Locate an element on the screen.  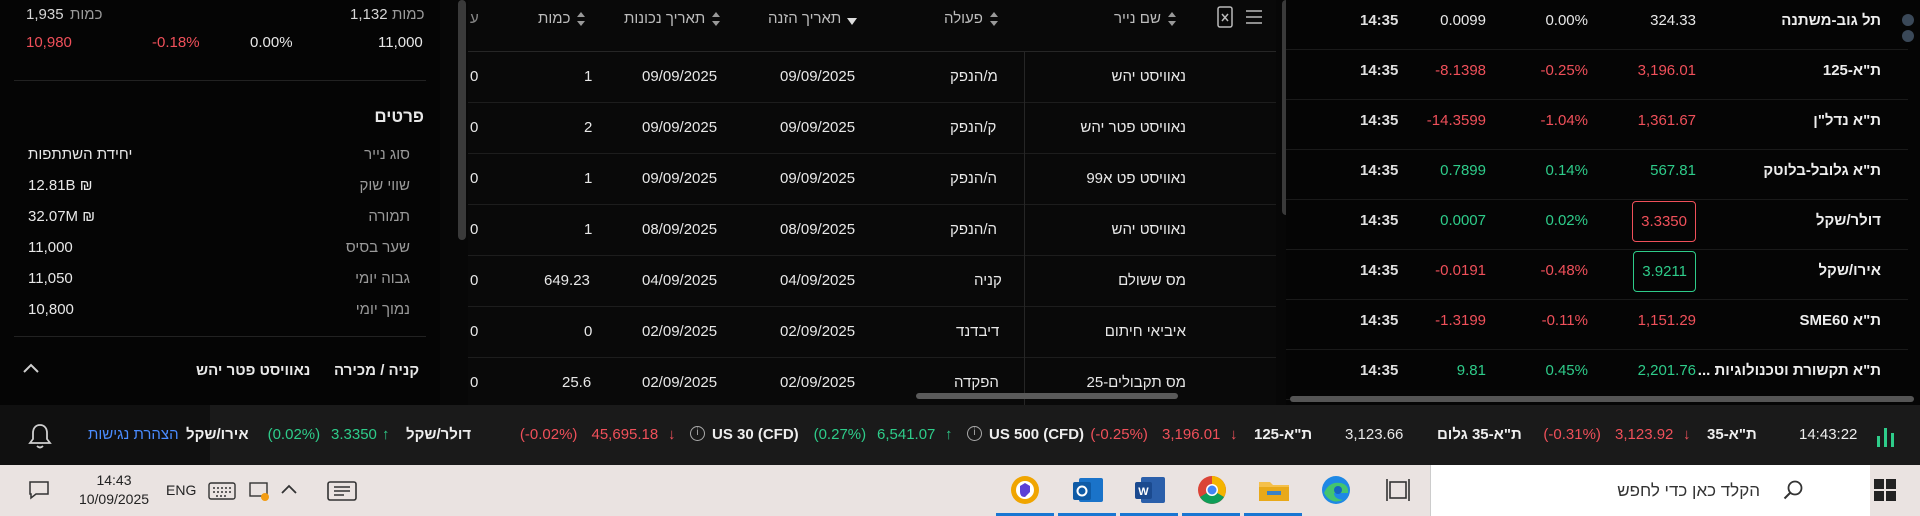
market-change: -14.3599 is located at coordinates (1456, 120).